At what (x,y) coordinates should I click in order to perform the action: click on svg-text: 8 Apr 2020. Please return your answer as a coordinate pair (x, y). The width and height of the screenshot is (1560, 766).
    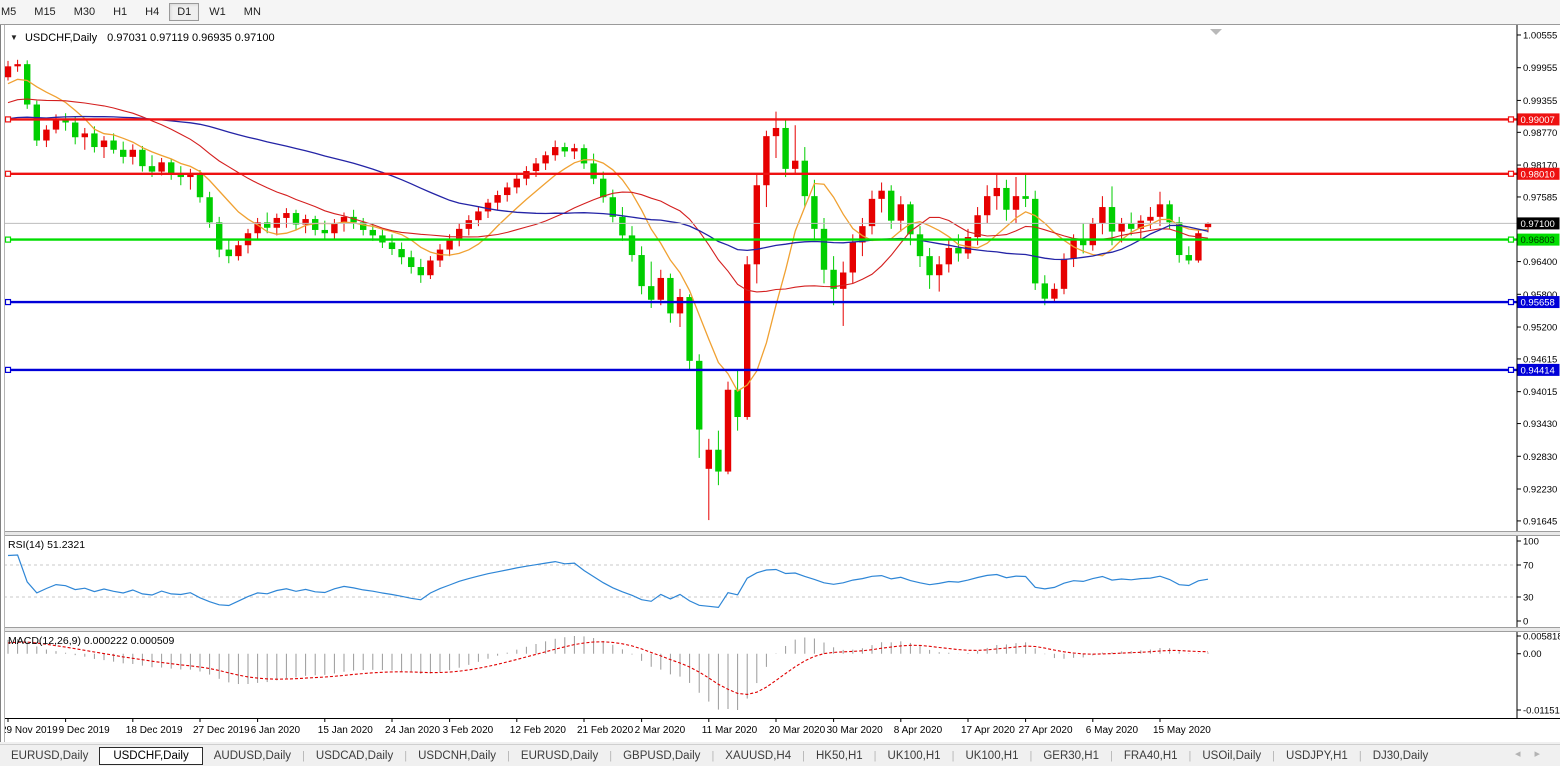
    Looking at the image, I should click on (918, 730).